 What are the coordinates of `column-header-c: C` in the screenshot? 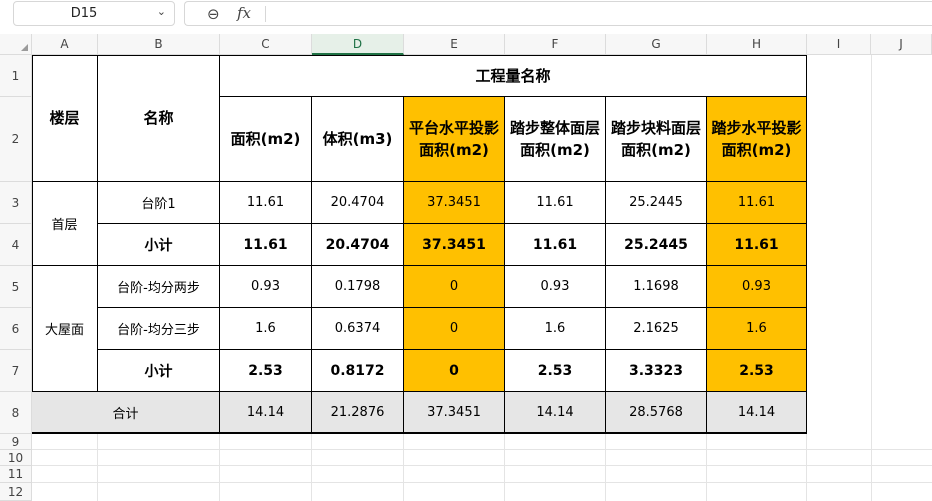 It's located at (266, 44).